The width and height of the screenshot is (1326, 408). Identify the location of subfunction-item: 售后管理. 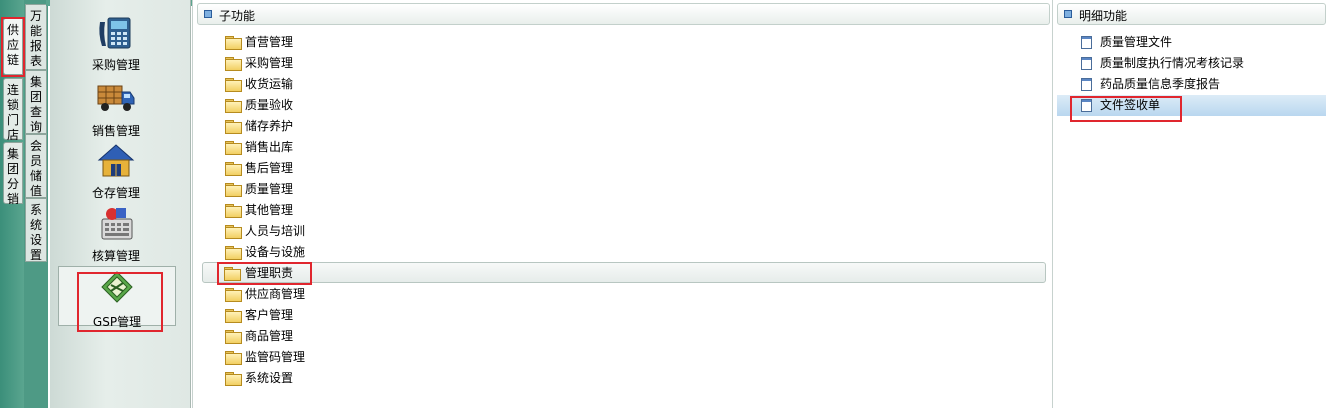
(367, 168).